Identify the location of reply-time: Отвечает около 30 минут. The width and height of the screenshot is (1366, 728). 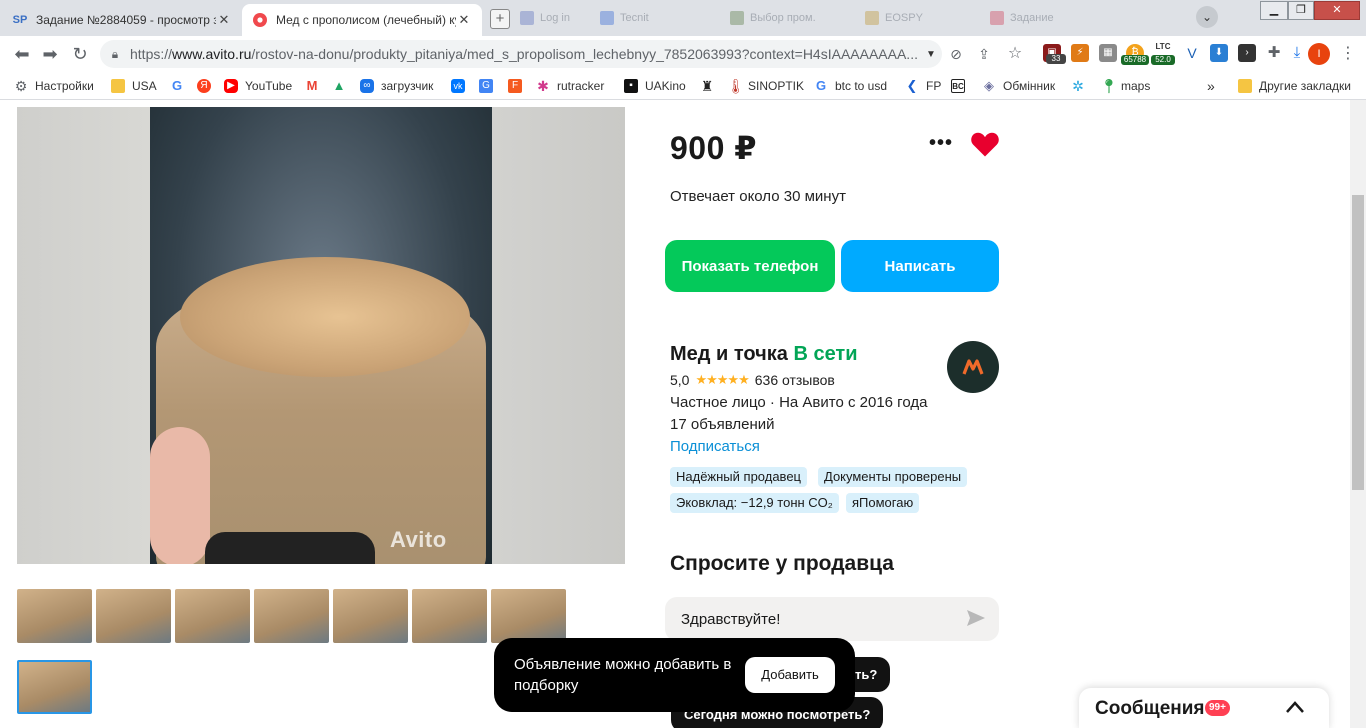
(758, 196).